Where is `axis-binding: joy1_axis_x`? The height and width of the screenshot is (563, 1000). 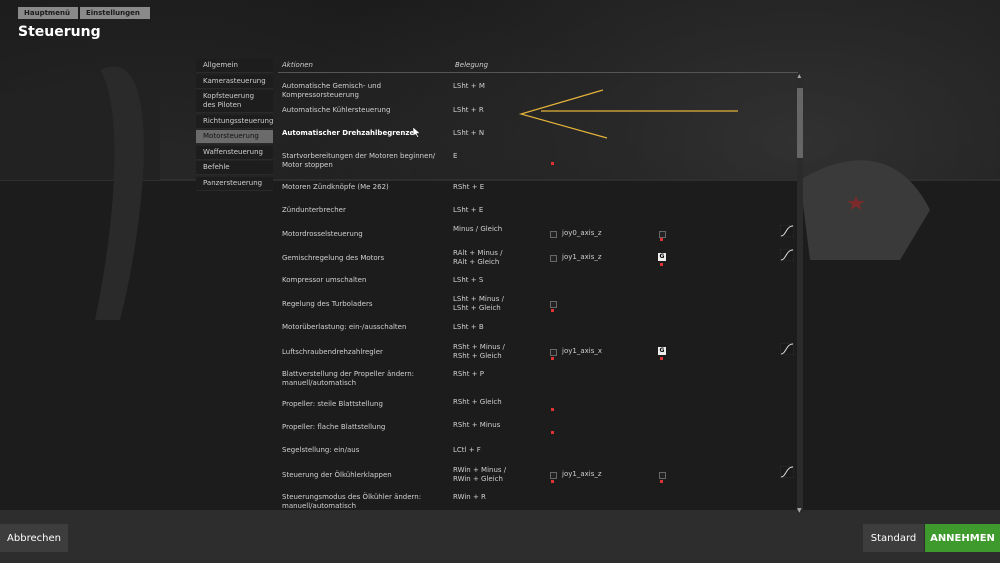
axis-binding: joy1_axis_x is located at coordinates (582, 351).